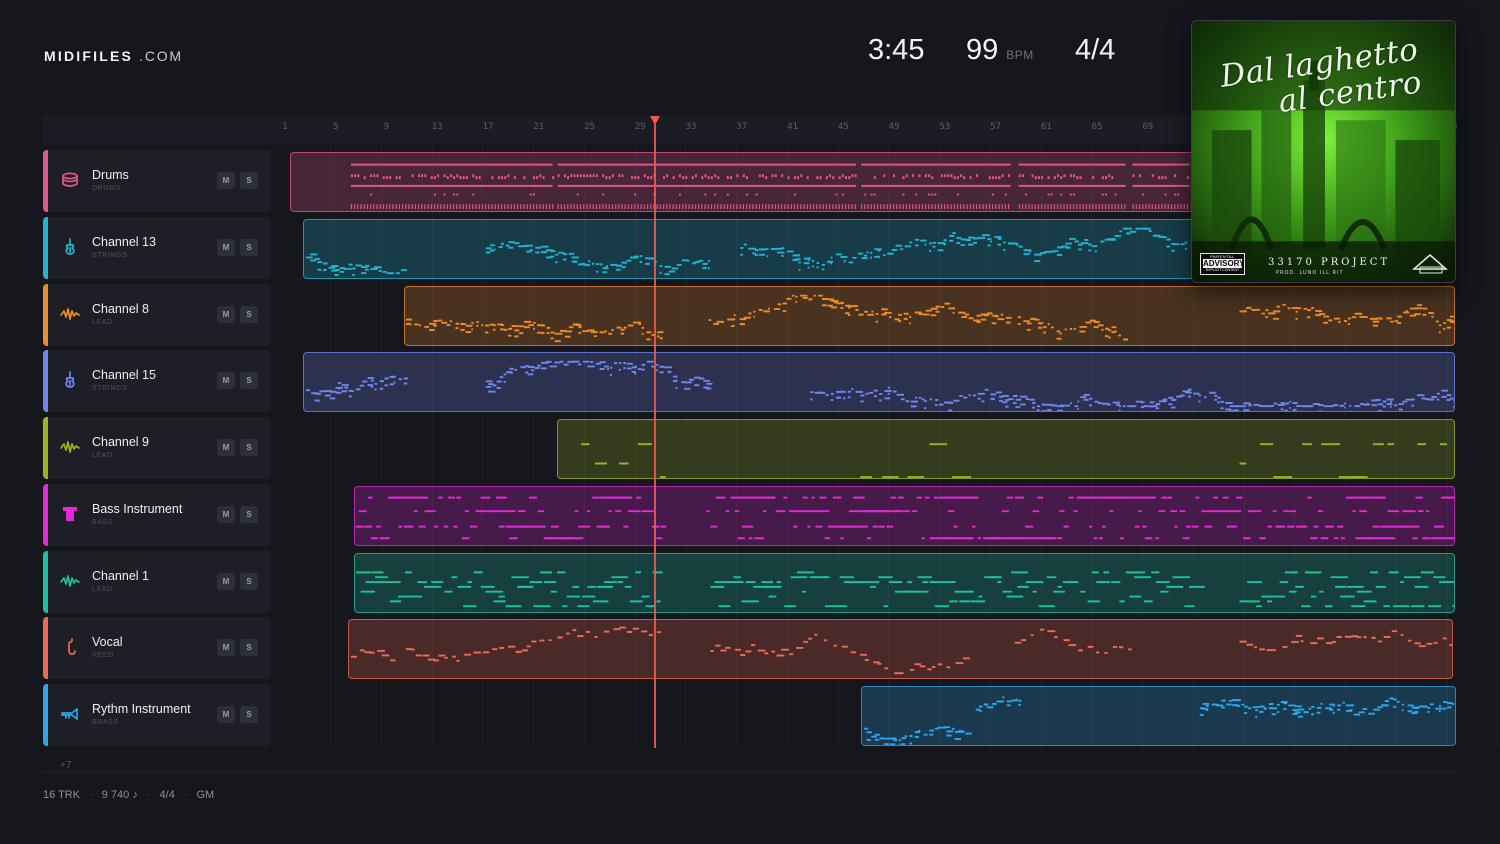 This screenshot has height=844, width=1500. What do you see at coordinates (1310, 273) in the screenshot?
I see `album-credit: PROD. LUNO ILL RIT` at bounding box center [1310, 273].